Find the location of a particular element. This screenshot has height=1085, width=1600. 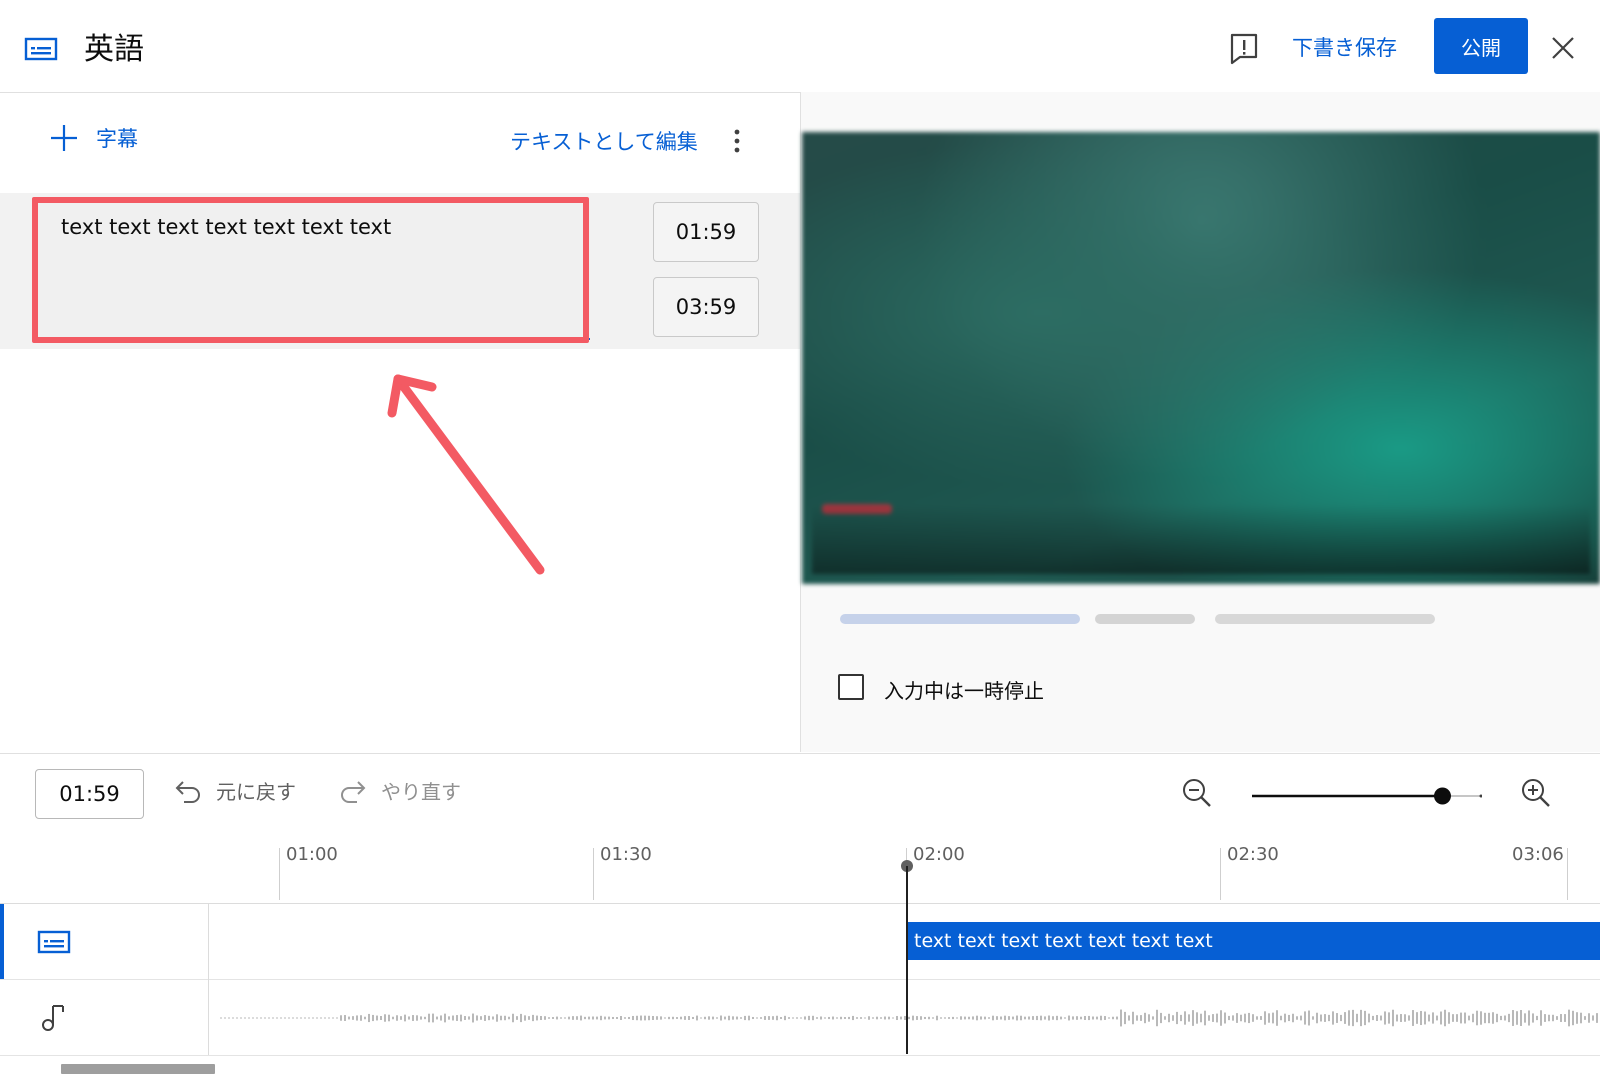

active-track-indicator is located at coordinates (2, 941).